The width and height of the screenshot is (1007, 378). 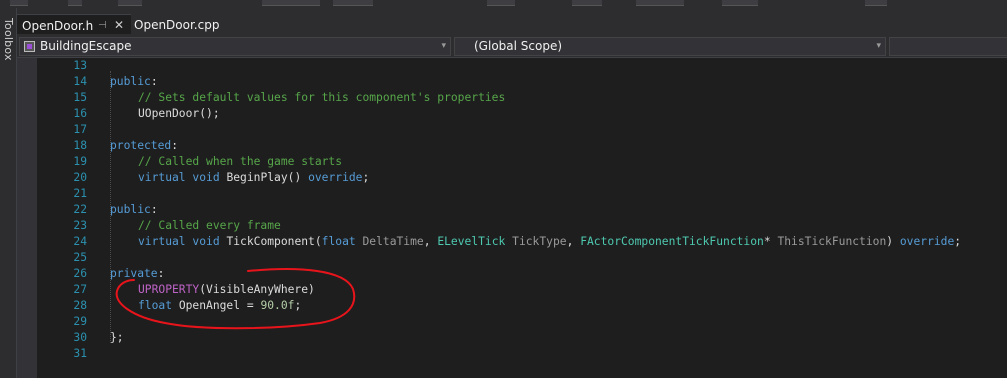 What do you see at coordinates (27, 218) in the screenshot?
I see `indicator-margin` at bounding box center [27, 218].